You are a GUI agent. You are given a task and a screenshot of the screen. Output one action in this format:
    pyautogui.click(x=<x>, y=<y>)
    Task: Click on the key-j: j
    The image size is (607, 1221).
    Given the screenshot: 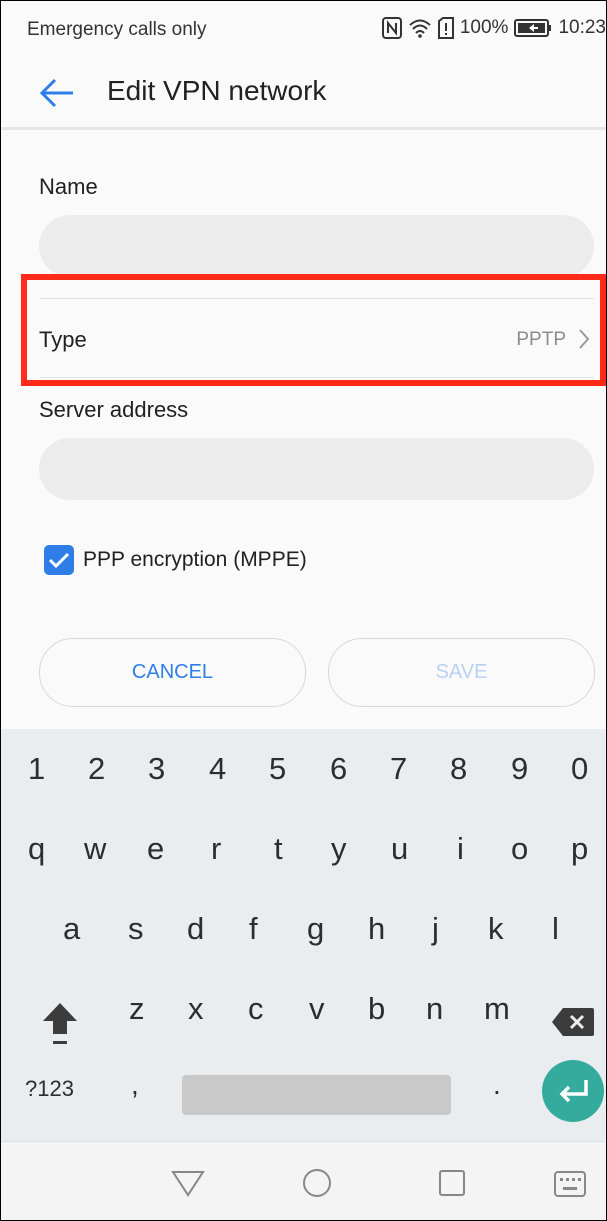 What is the action you would take?
    pyautogui.click(x=435, y=929)
    